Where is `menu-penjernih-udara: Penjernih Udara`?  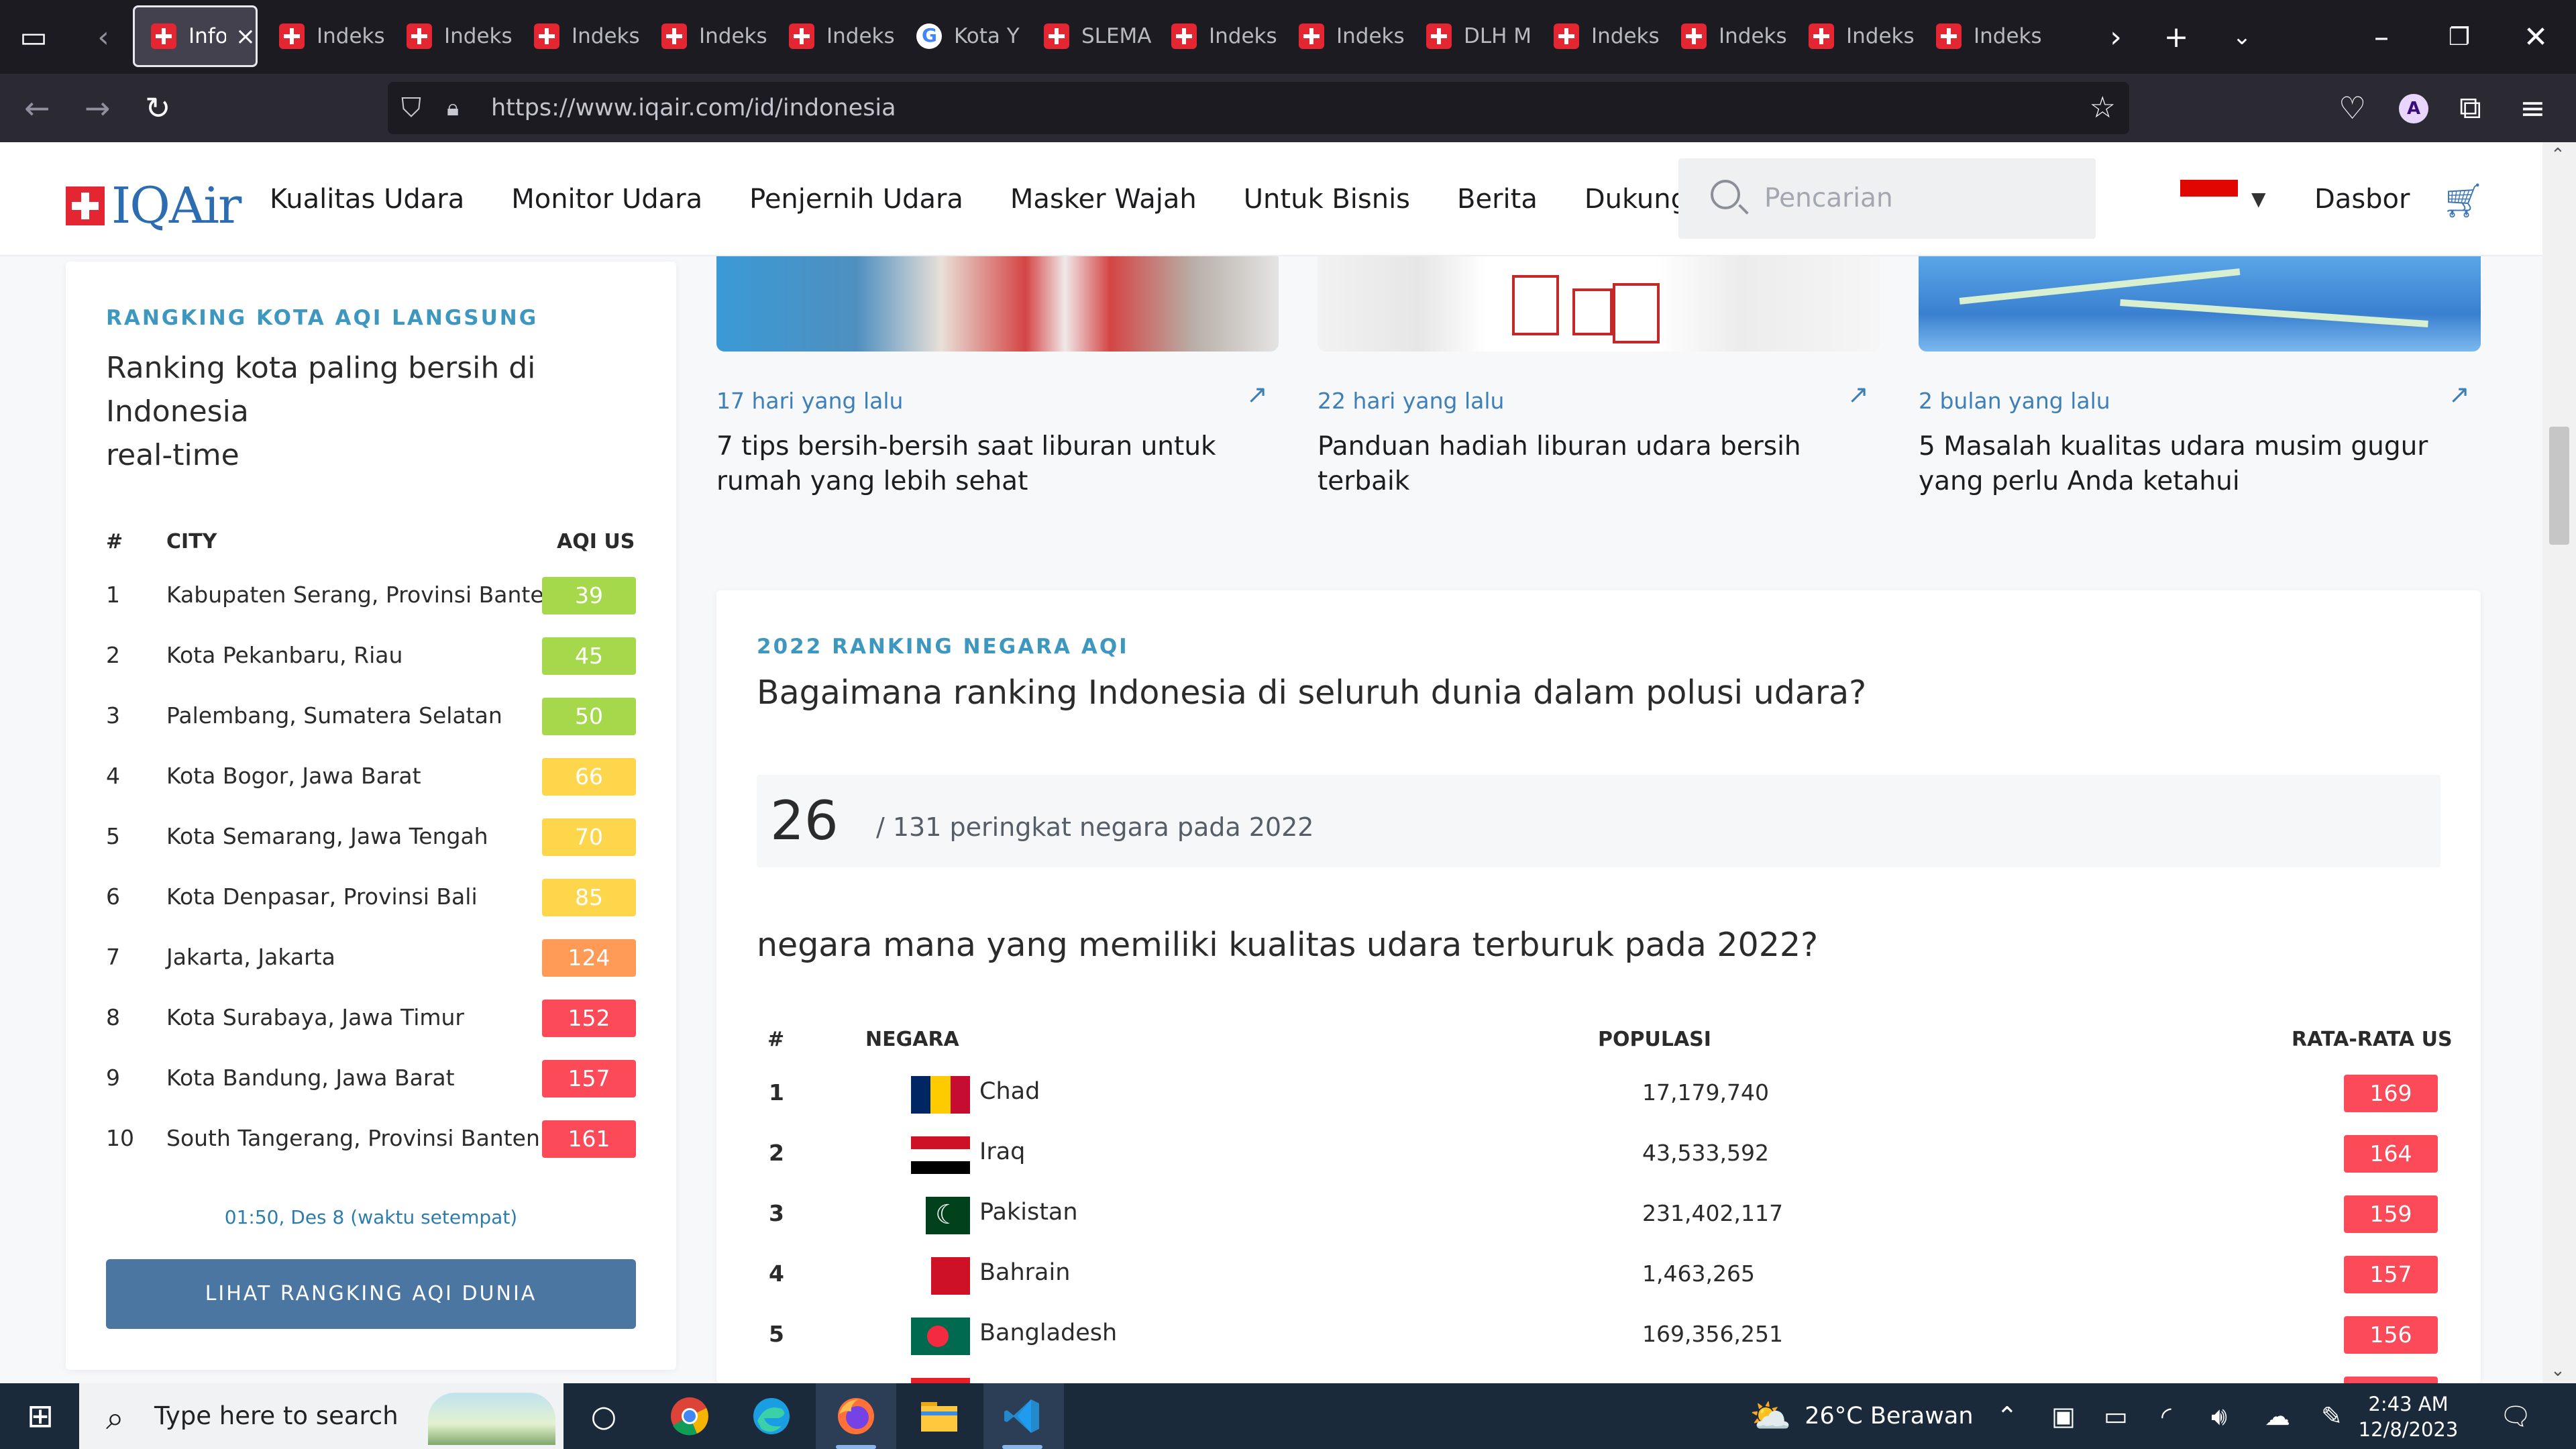
menu-penjernih-udara: Penjernih Udara is located at coordinates (856, 199).